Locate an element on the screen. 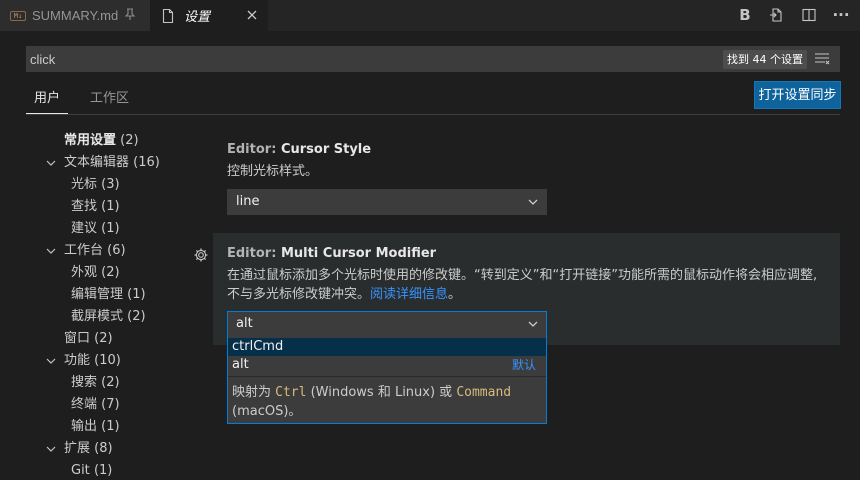  bold-button: B is located at coordinates (745, 15).